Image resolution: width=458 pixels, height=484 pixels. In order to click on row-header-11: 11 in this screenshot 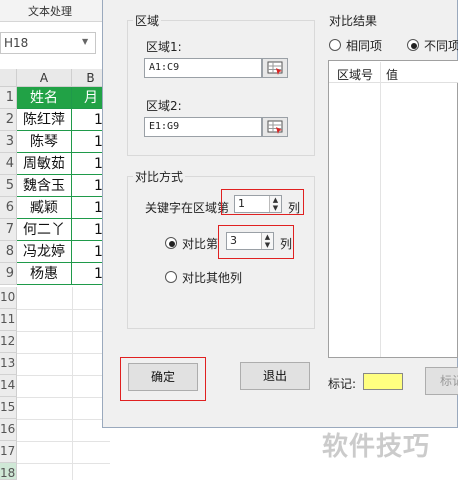, I will do `click(8, 320)`.